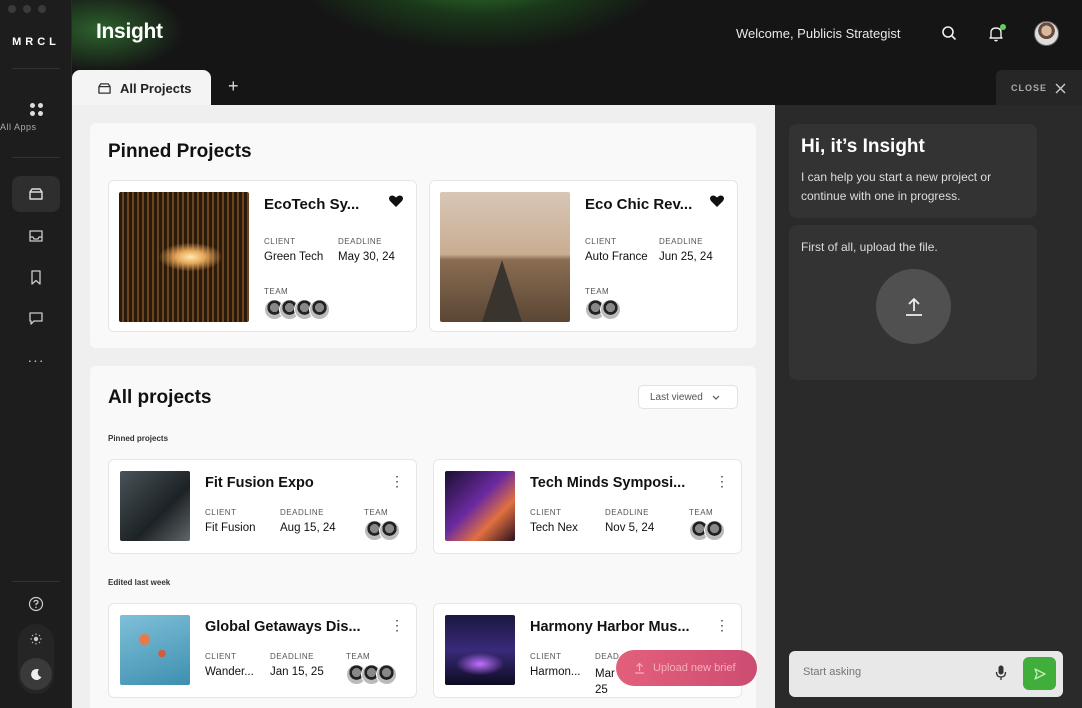  Describe the element at coordinates (139, 582) in the screenshot. I see `edited-section-label: Edited last week` at that location.